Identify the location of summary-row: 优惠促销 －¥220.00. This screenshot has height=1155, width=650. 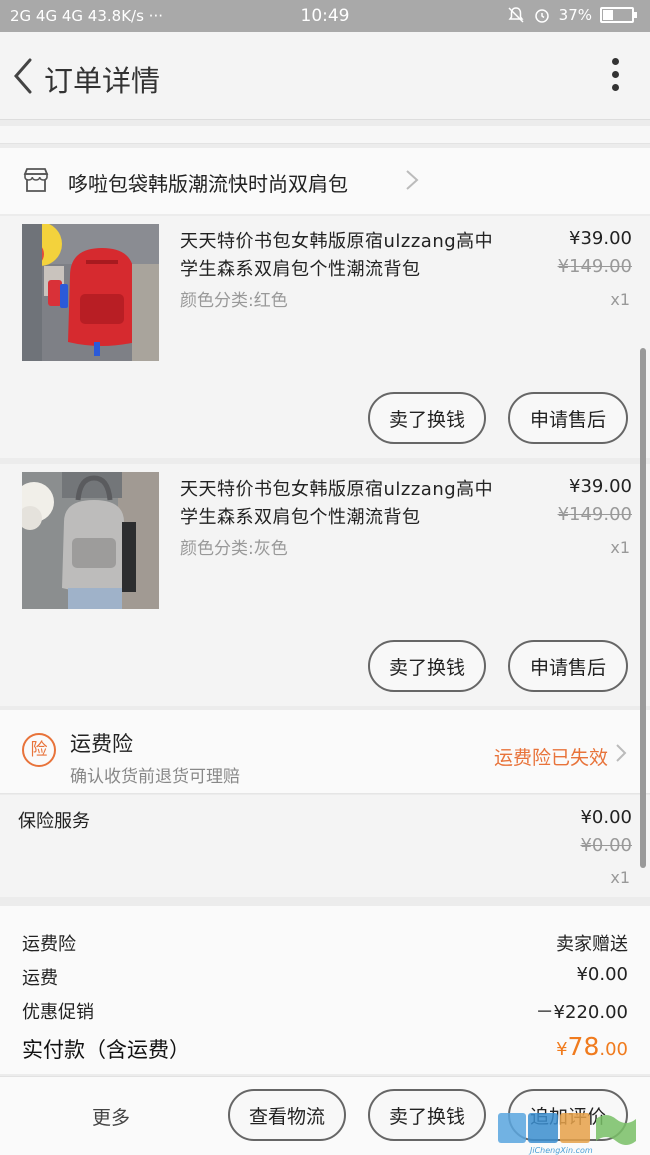
(325, 1013).